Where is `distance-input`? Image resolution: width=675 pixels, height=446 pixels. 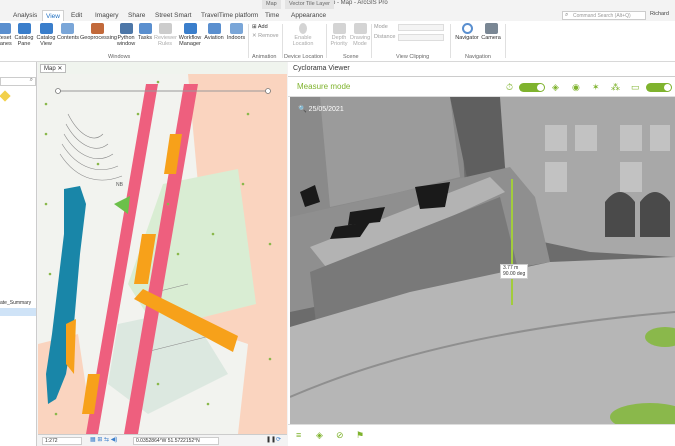
distance-input is located at coordinates (421, 37).